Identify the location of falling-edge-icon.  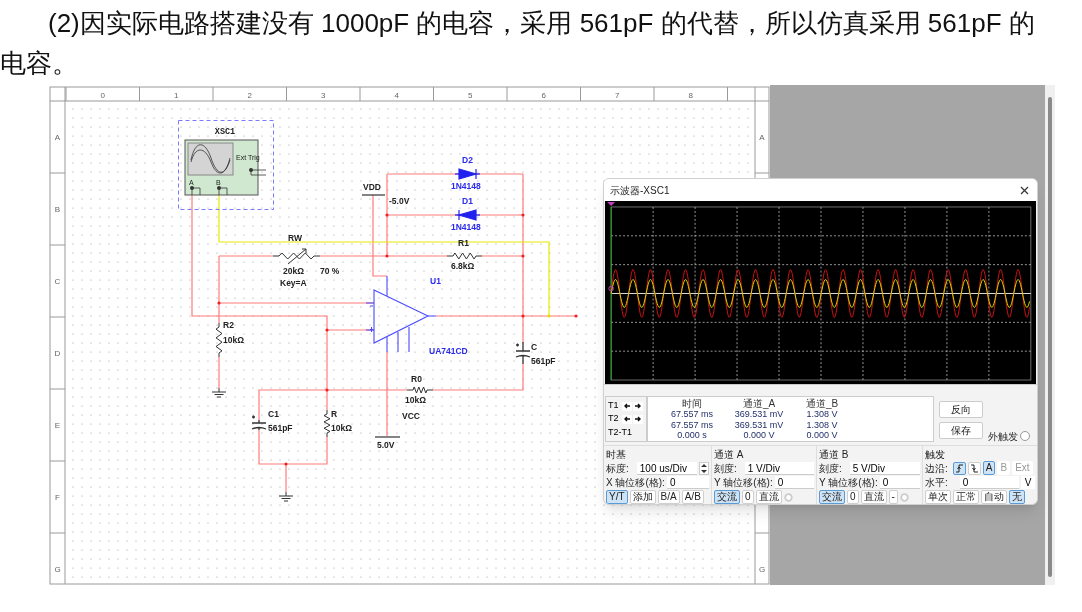
(974, 468).